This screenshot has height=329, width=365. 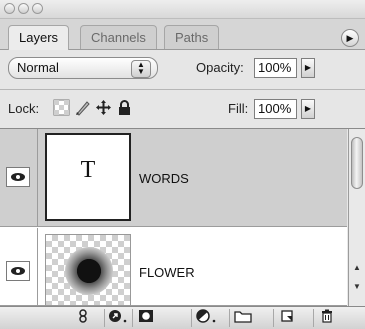 I want to click on opacity-label: Opacity:, so click(x=220, y=67).